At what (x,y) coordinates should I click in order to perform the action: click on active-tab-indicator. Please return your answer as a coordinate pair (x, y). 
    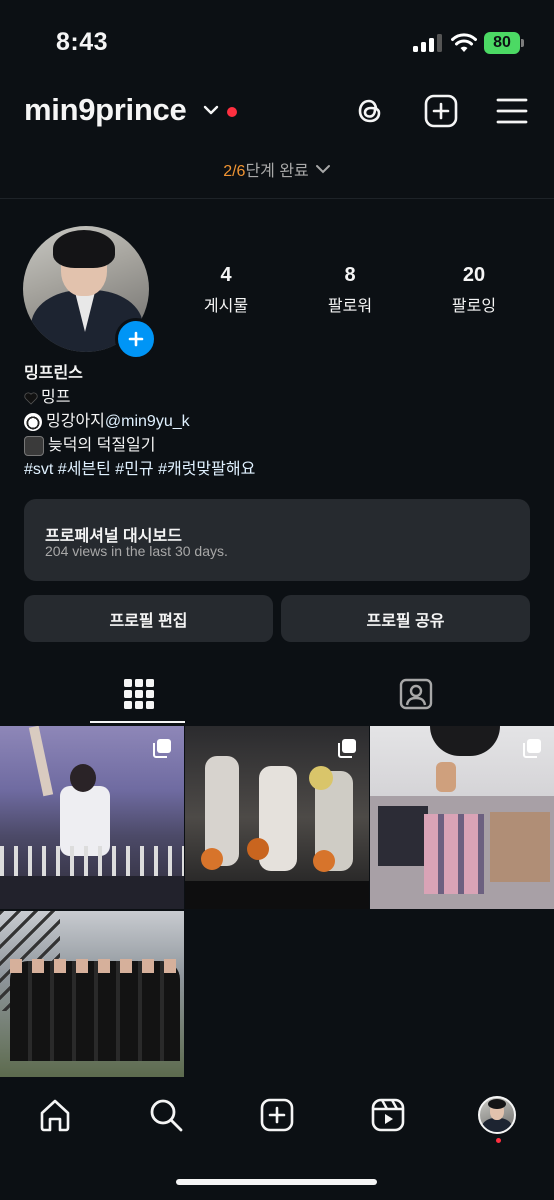
    Looking at the image, I should click on (137, 722).